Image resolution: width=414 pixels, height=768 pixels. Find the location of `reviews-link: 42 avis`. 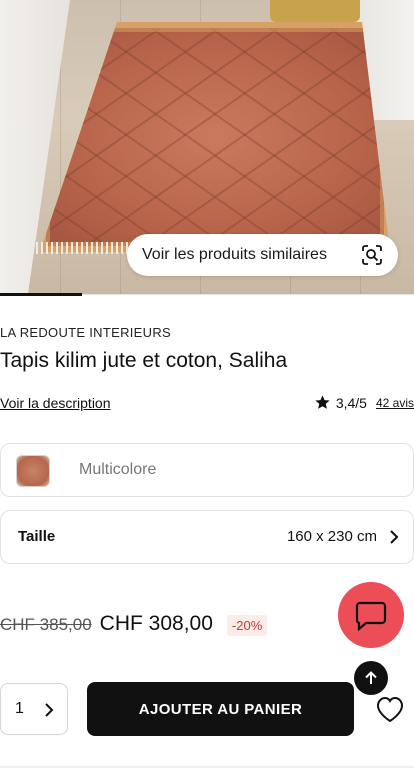

reviews-link: 42 avis is located at coordinates (395, 403).